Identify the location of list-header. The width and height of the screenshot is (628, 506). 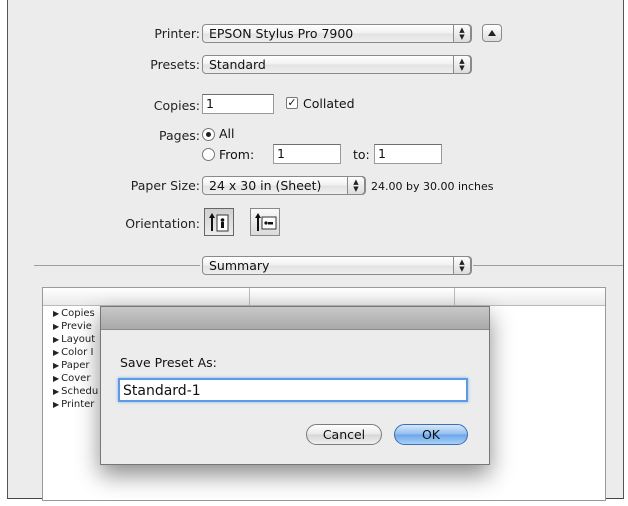
(324, 297).